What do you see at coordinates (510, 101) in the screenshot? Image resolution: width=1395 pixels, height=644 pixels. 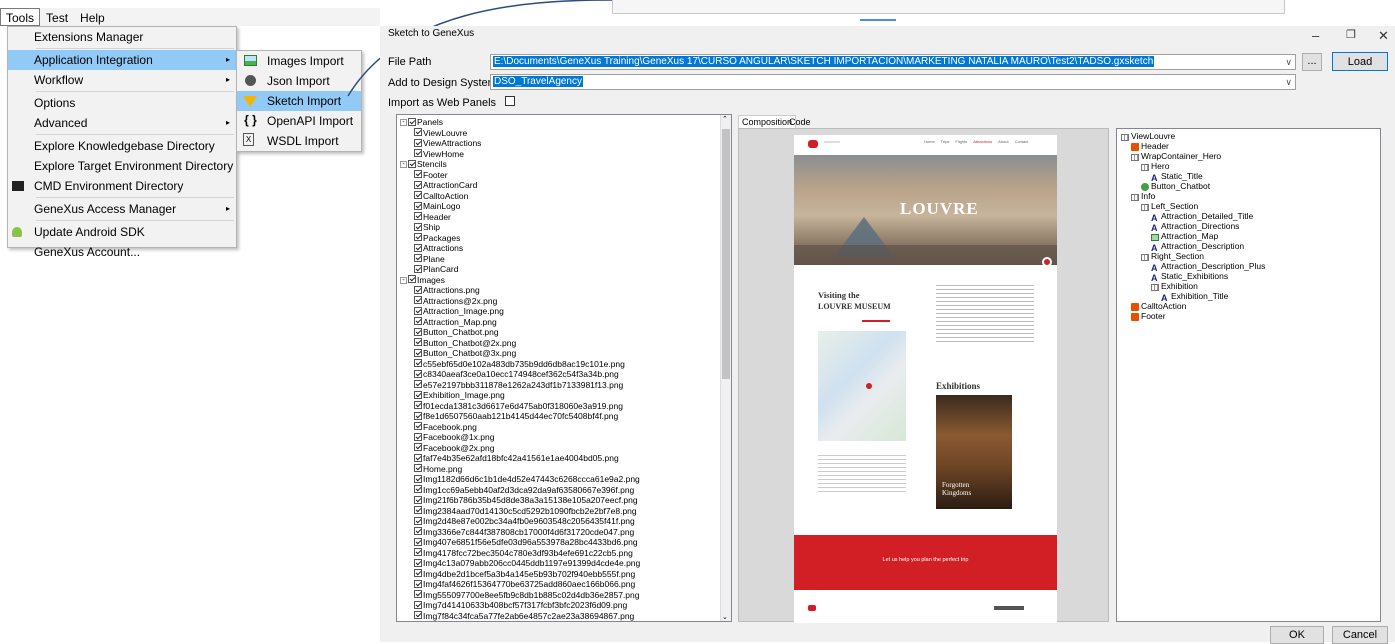 I see `web-panels-checkbox` at bounding box center [510, 101].